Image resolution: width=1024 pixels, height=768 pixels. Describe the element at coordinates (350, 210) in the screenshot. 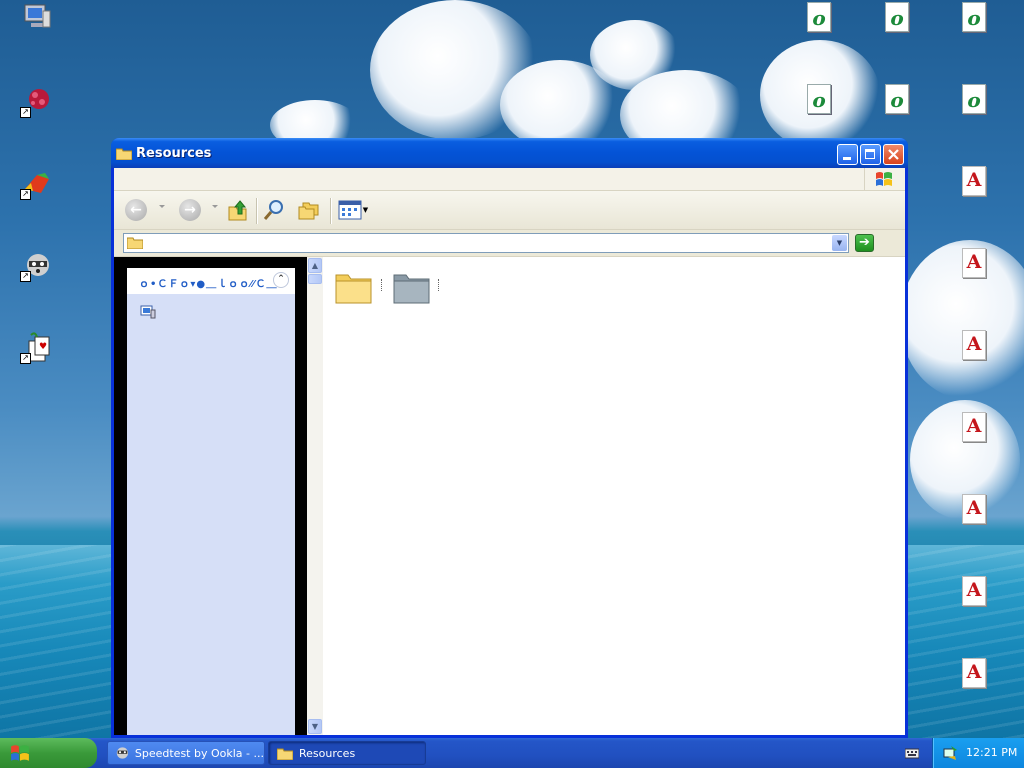

I see `views-icon` at that location.